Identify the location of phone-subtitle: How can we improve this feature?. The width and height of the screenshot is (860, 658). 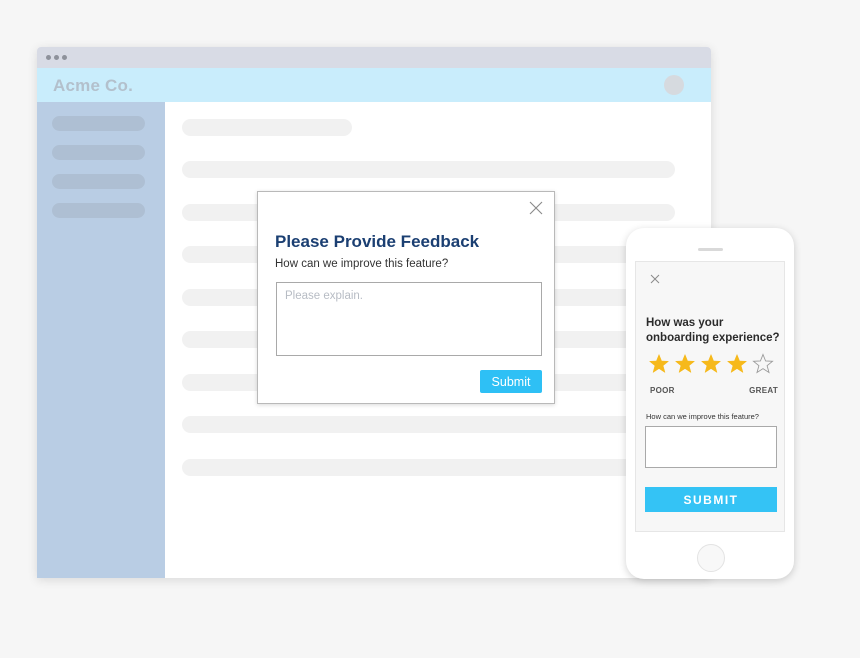
(702, 416).